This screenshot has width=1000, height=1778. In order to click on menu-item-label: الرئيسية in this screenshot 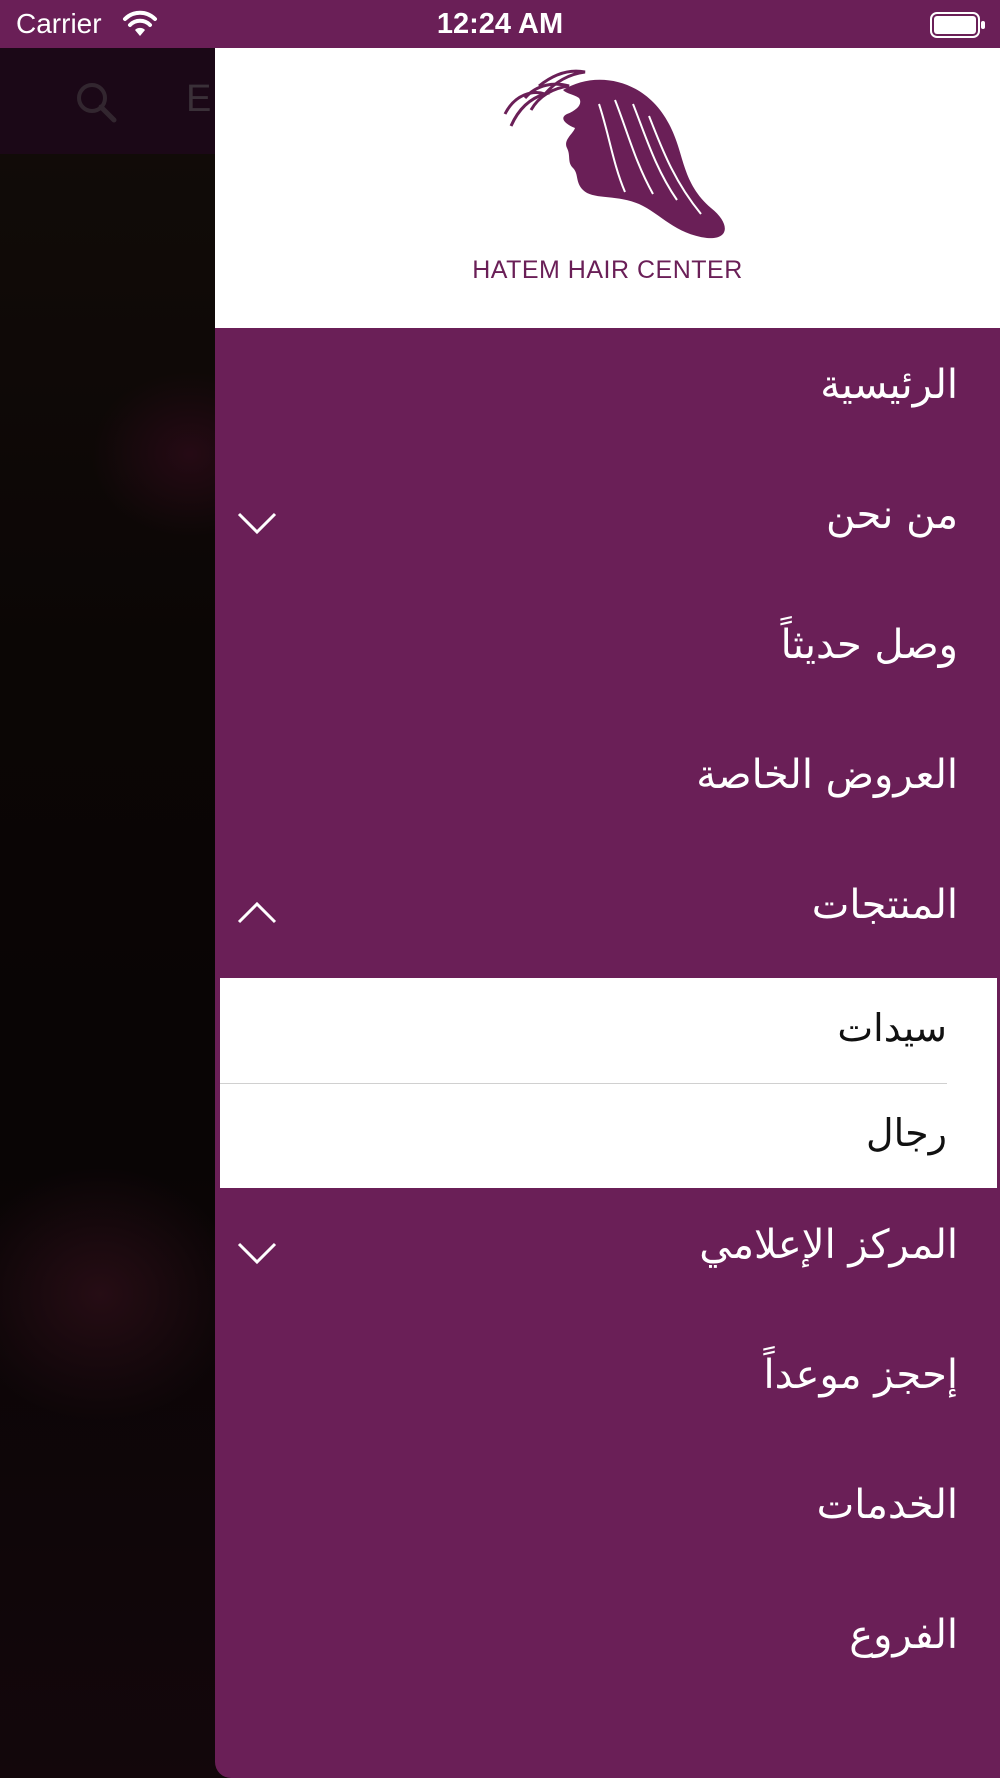, I will do `click(889, 385)`.